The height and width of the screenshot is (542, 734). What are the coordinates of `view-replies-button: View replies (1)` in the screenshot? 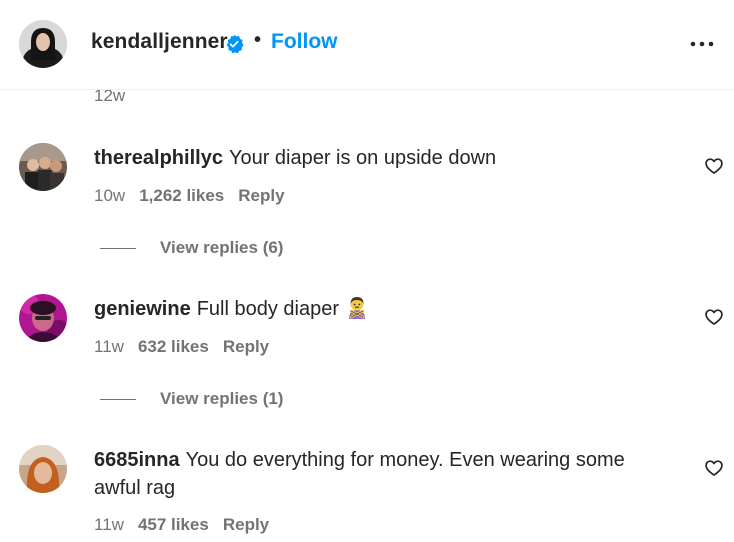 It's located at (191, 399).